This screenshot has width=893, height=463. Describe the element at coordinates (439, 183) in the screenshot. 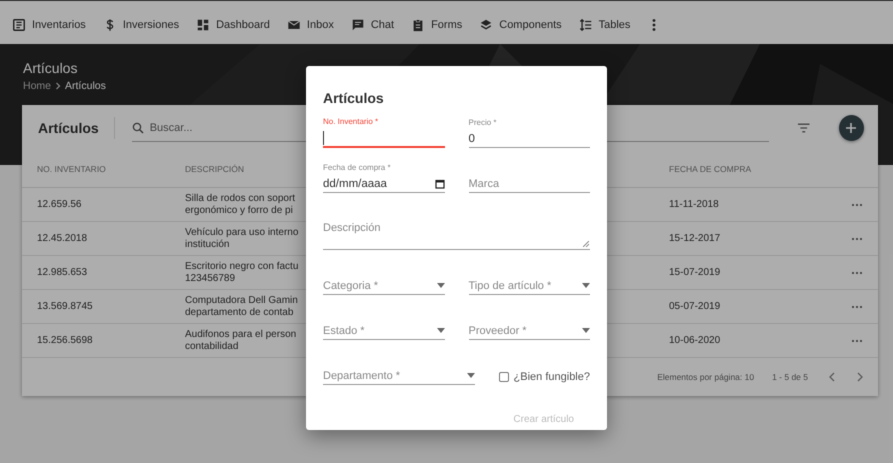

I see `calendar-icon` at that location.